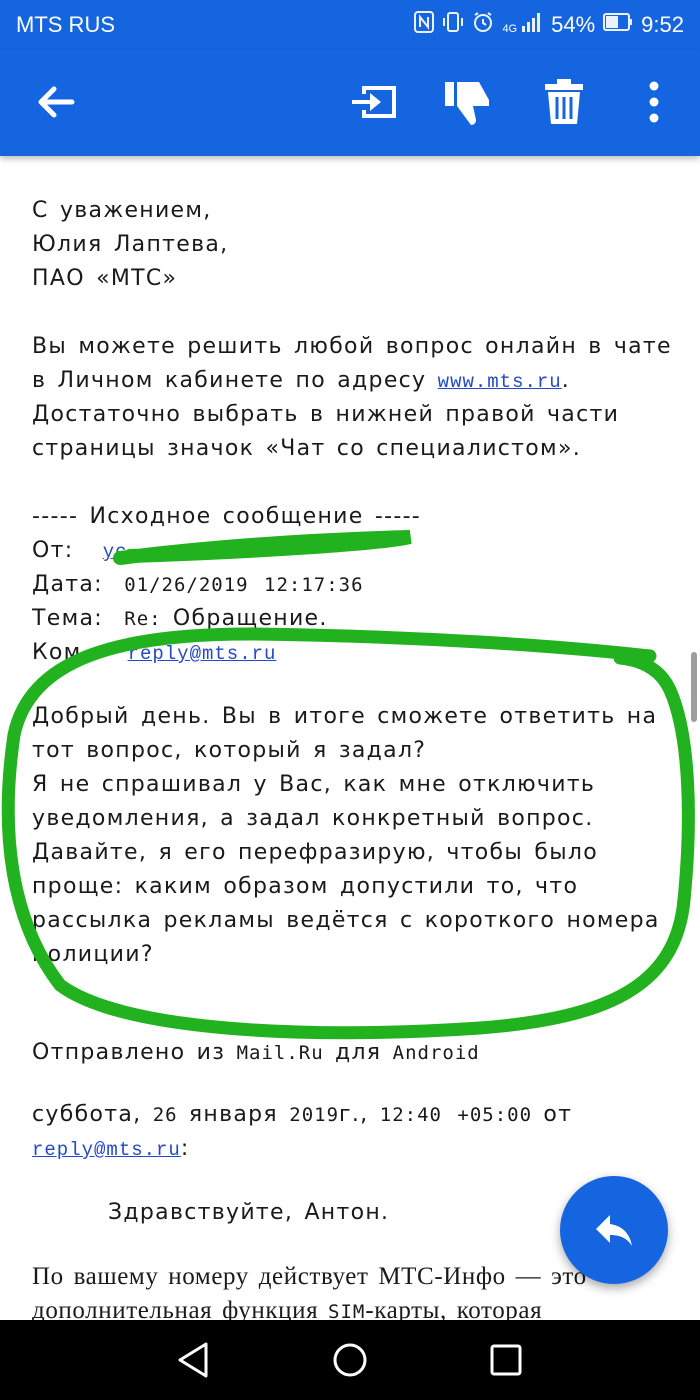 The height and width of the screenshot is (1400, 700). Describe the element at coordinates (500, 382) in the screenshot. I see `mts-site-link: www.mts.ru` at that location.